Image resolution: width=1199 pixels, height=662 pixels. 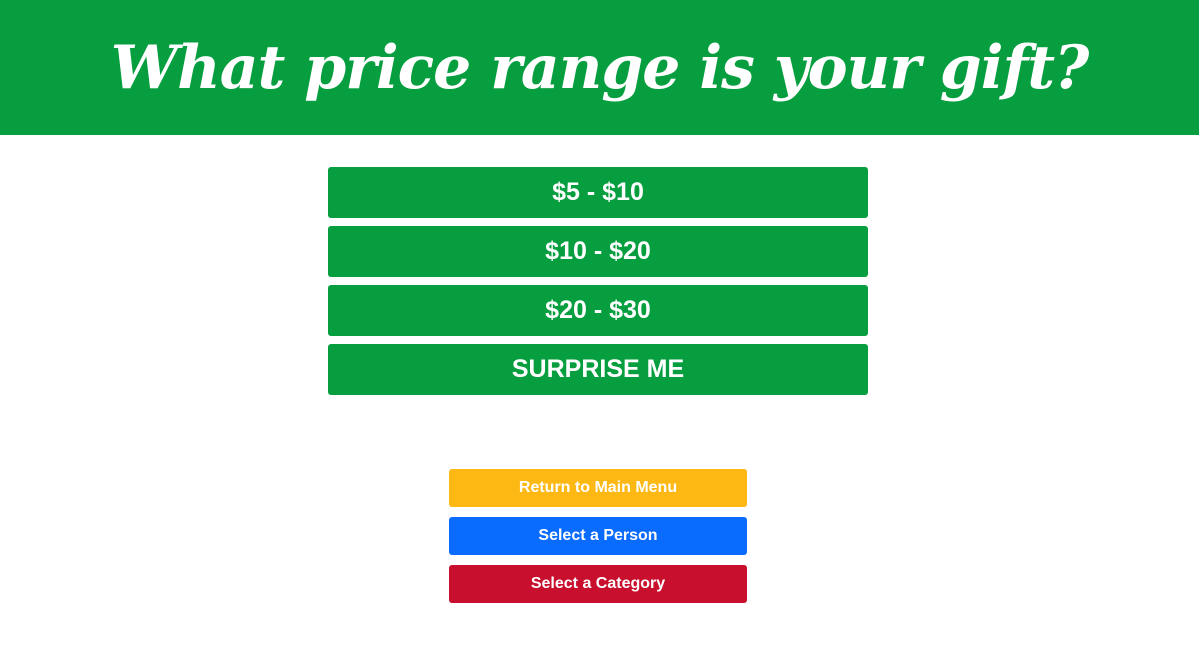 What do you see at coordinates (598, 251) in the screenshot?
I see `price-option-10-20-button: $10 - $20` at bounding box center [598, 251].